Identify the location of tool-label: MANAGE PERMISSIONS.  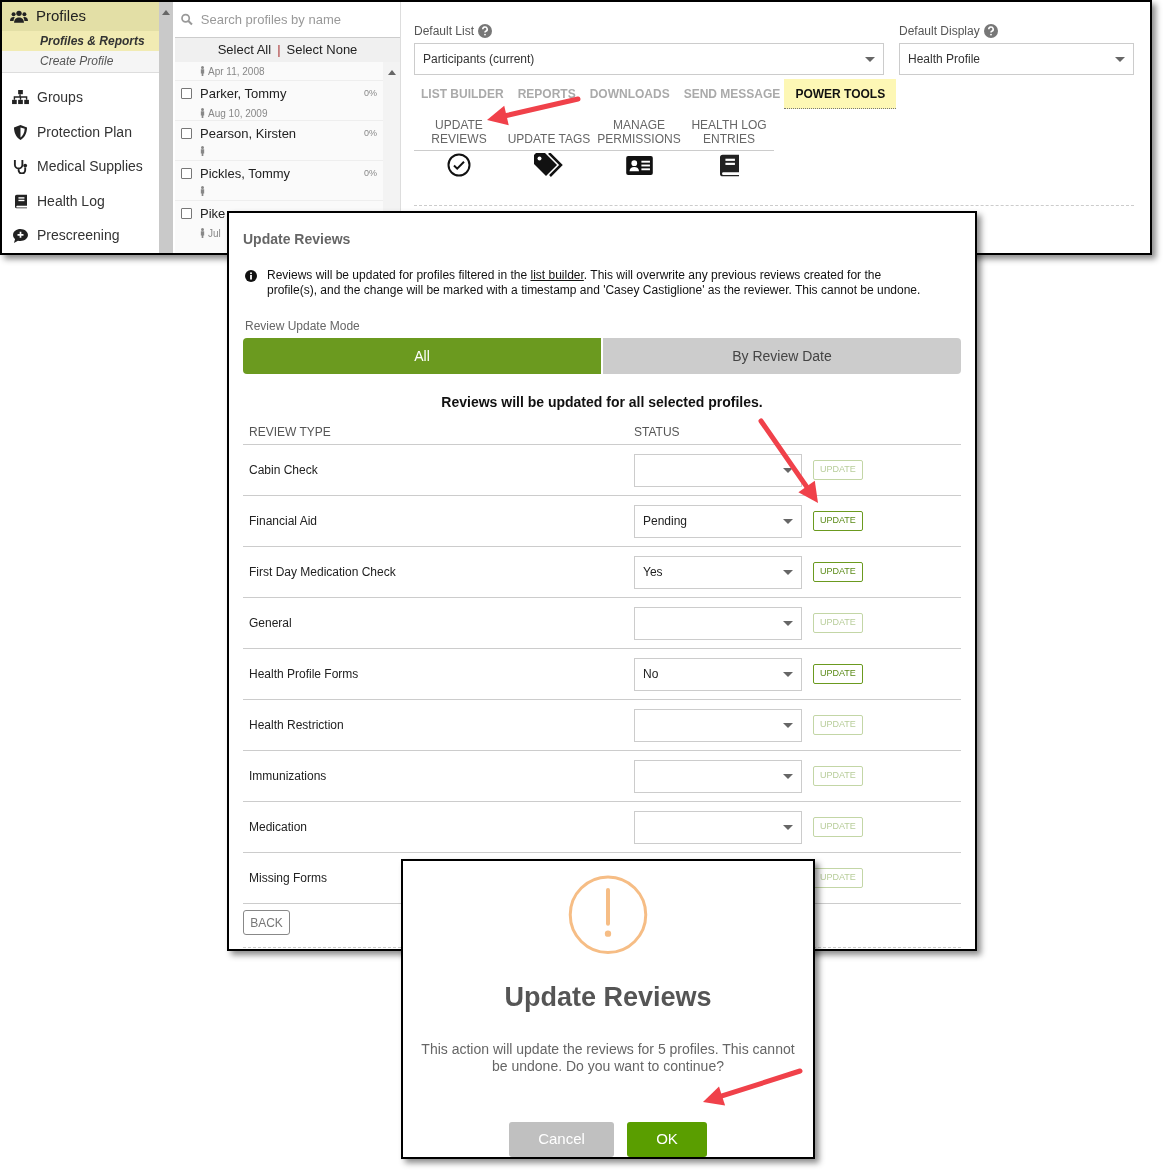
(639, 134).